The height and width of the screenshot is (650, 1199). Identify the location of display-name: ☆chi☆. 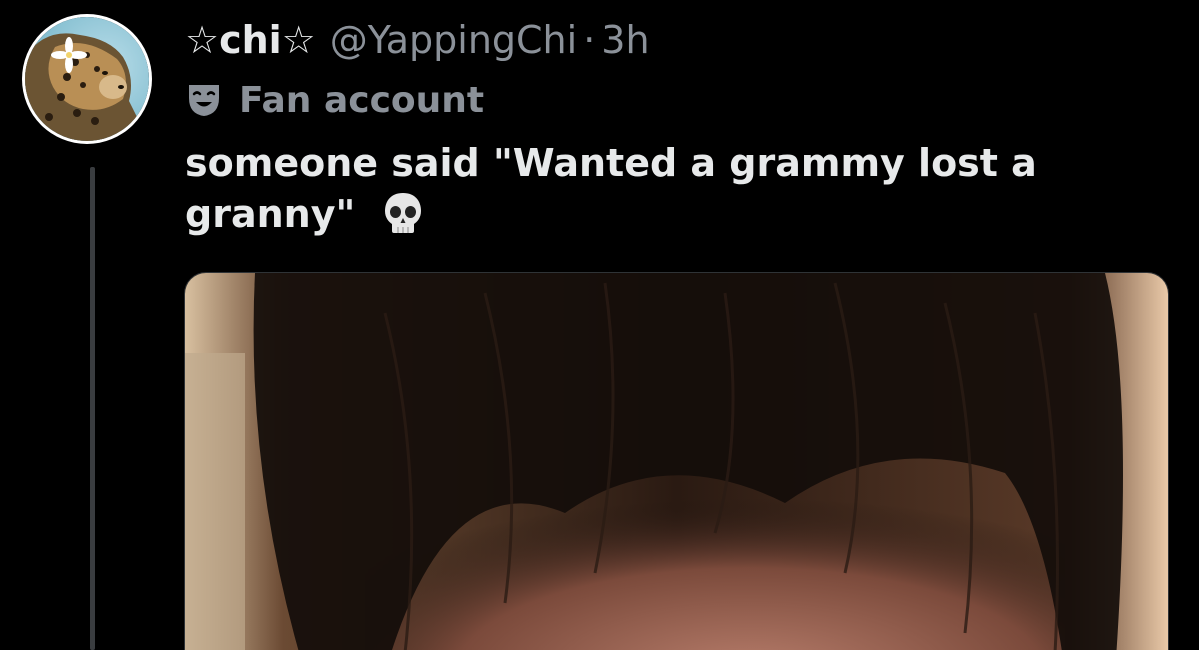
(250, 40).